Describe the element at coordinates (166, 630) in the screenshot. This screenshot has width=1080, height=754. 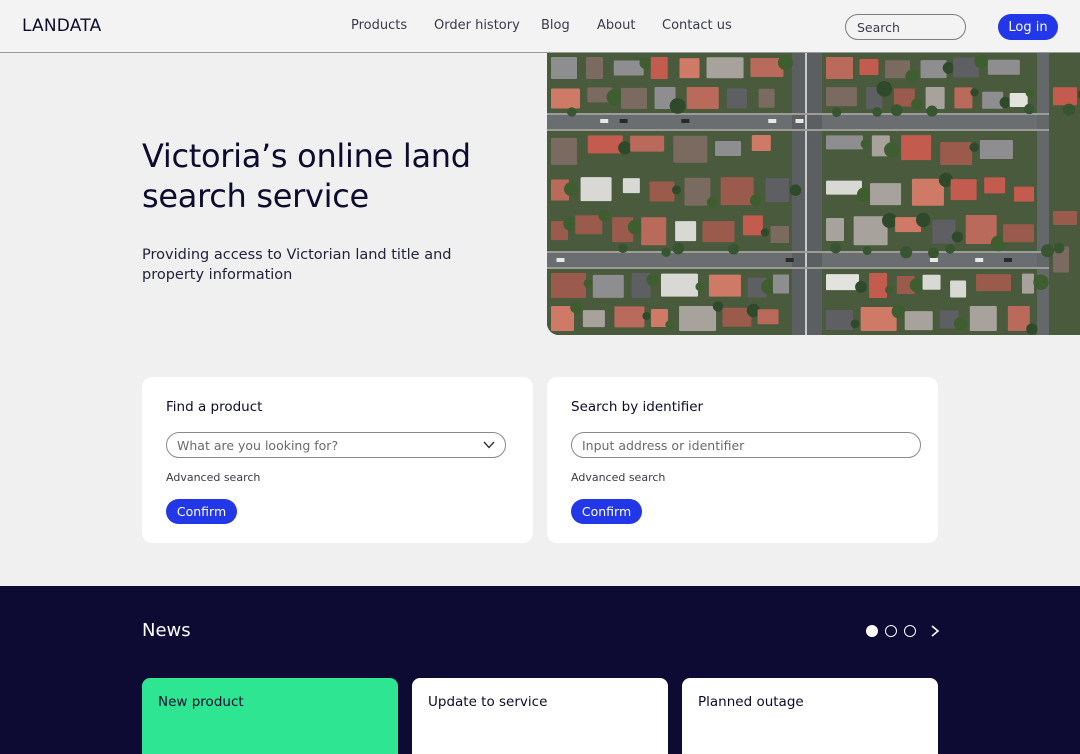
I see `news-title: News` at that location.